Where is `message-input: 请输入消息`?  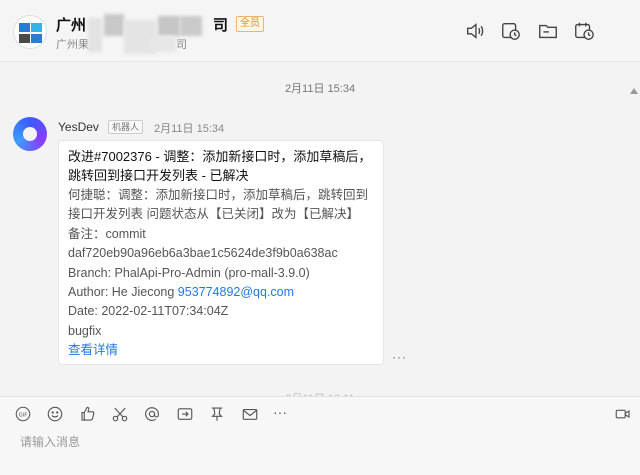 message-input: 请输入消息 is located at coordinates (50, 441).